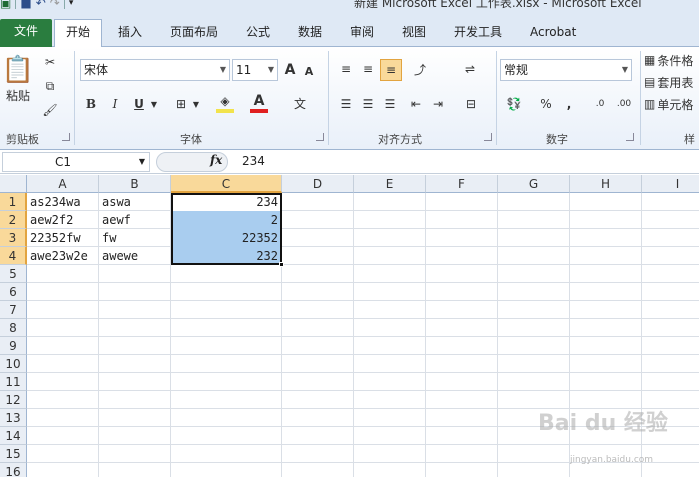 The height and width of the screenshot is (477, 699). I want to click on paste-button: 粘贴, so click(18, 95).